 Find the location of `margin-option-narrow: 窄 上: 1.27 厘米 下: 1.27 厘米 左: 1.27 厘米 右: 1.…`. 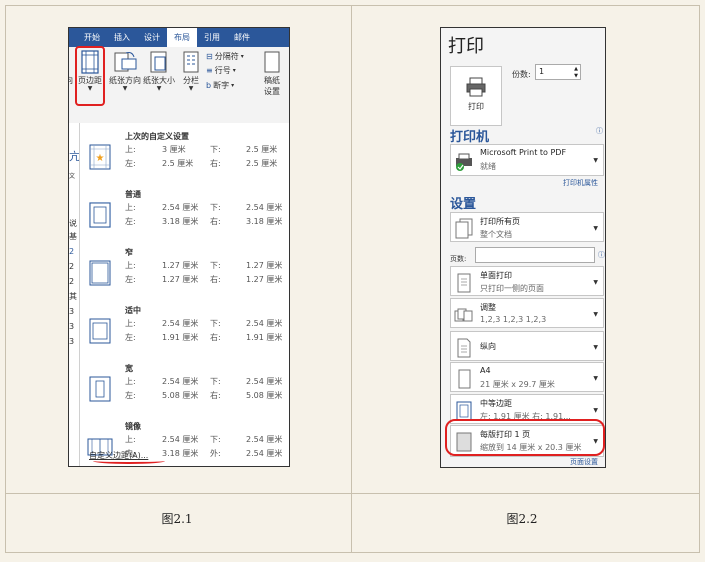

margin-option-narrow: 窄 上: 1.27 厘米 下: 1.27 厘米 左: 1.27 厘米 右: 1.… is located at coordinates (184, 271).